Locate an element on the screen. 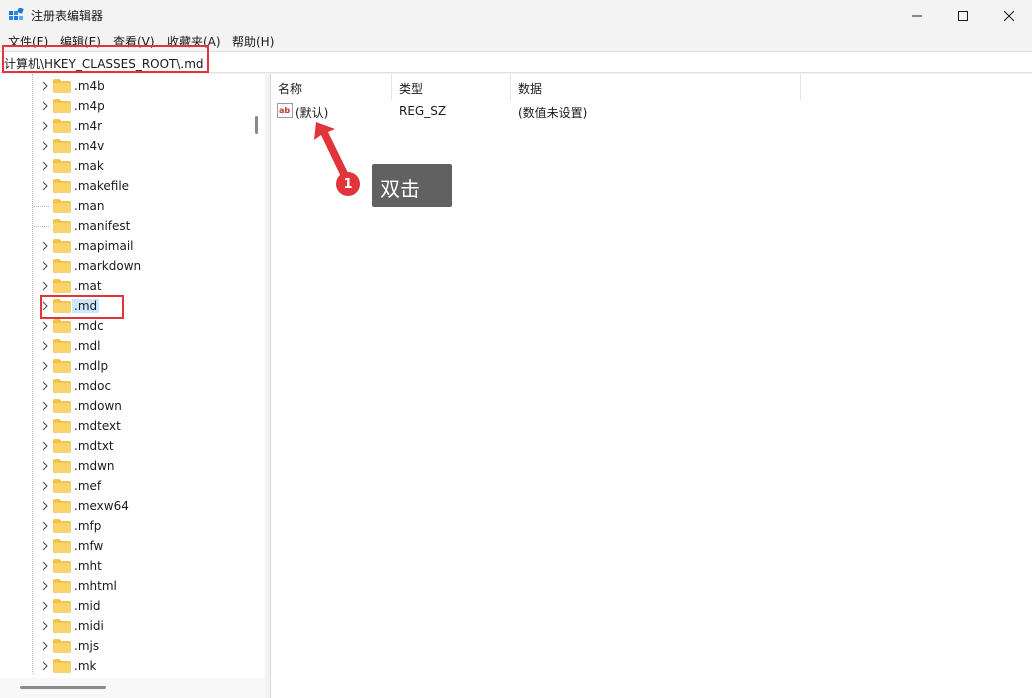 The width and height of the screenshot is (1032, 698). tree-item: .mht is located at coordinates (124, 566).